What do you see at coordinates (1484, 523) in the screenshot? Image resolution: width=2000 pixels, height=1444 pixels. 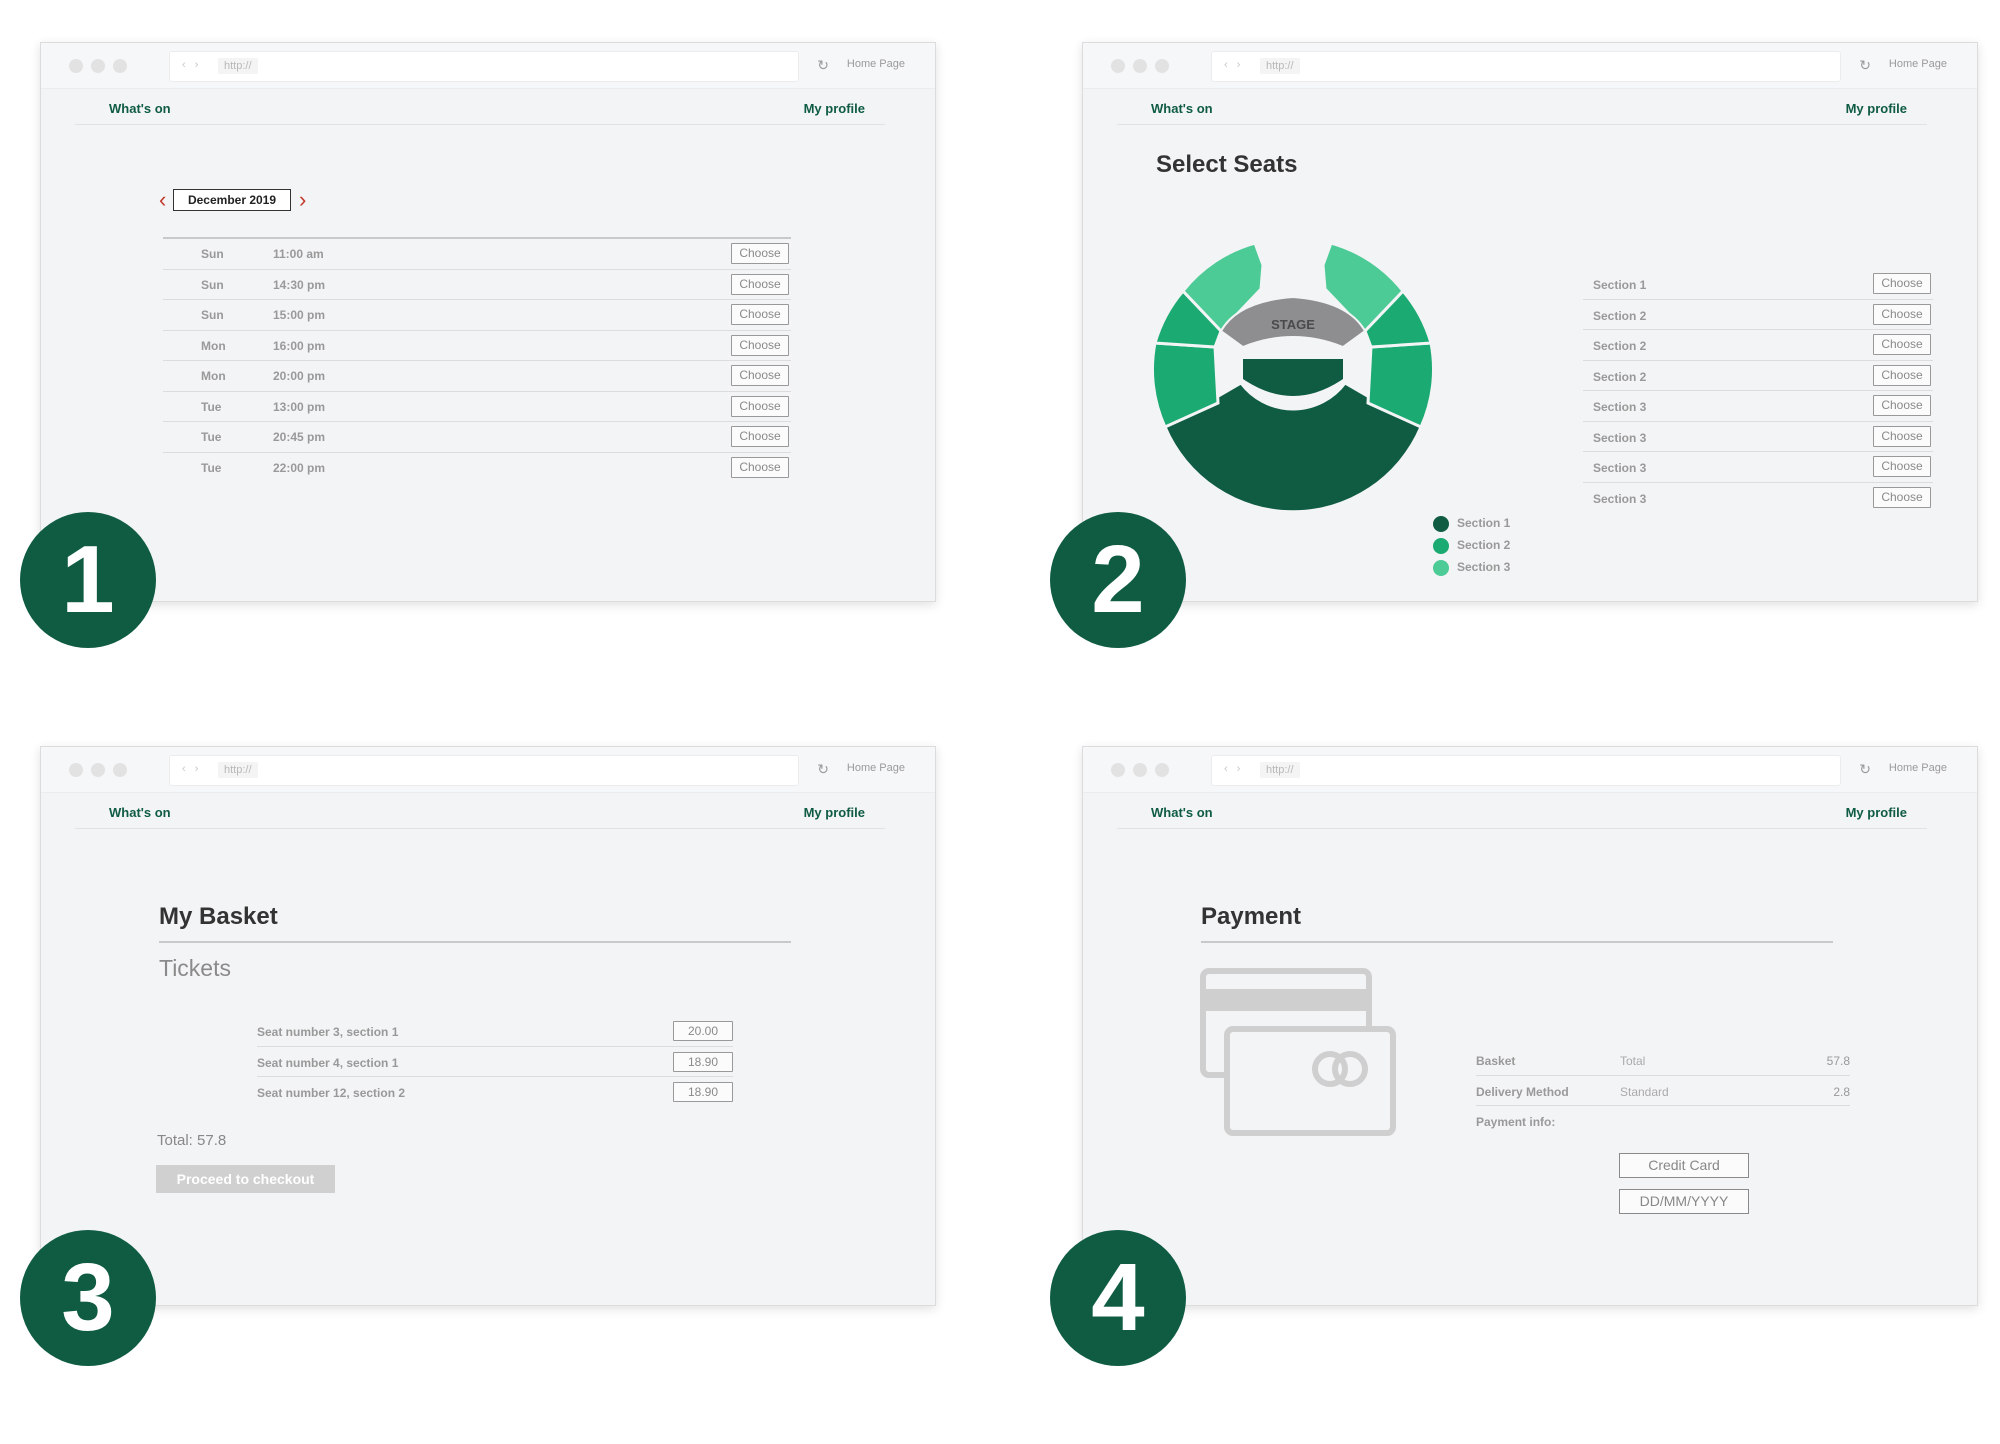 I see `legend-label: Section 1` at bounding box center [1484, 523].